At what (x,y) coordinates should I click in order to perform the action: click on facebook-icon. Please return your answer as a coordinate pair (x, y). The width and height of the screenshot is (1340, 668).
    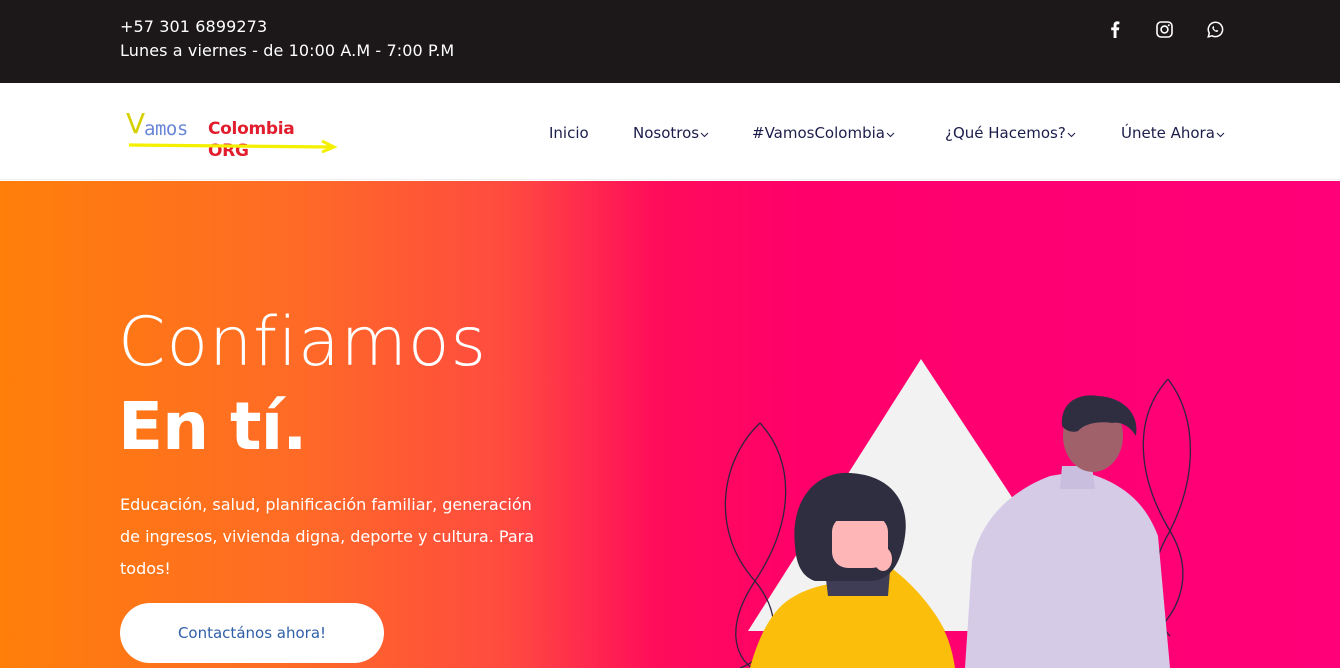
    Looking at the image, I should click on (1115, 29).